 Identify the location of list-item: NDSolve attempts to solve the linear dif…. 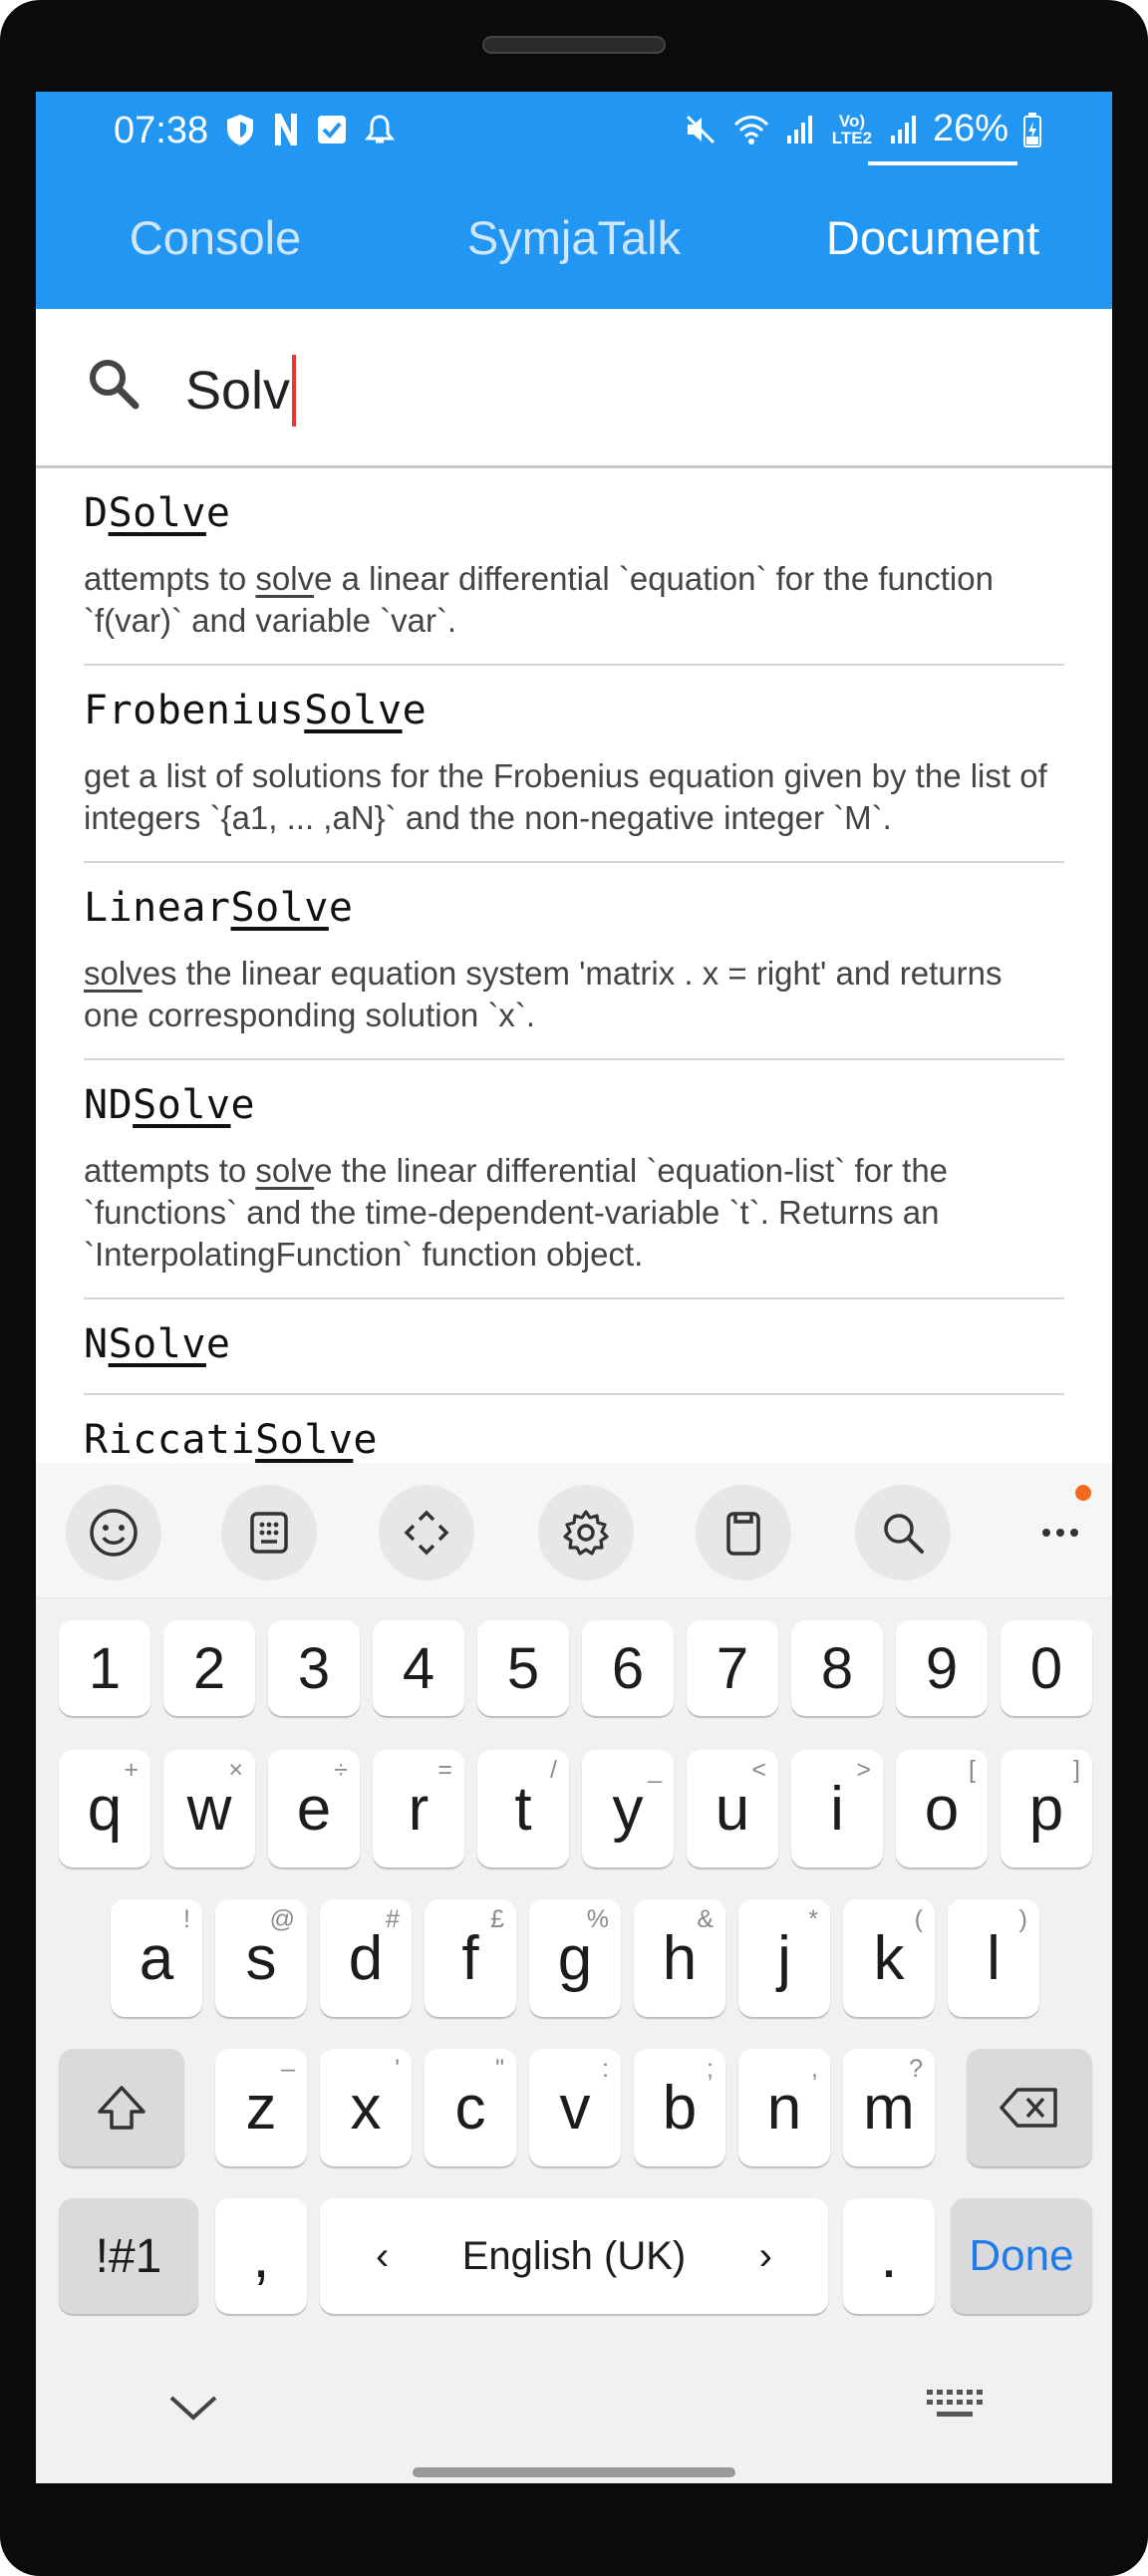
(574, 1179).